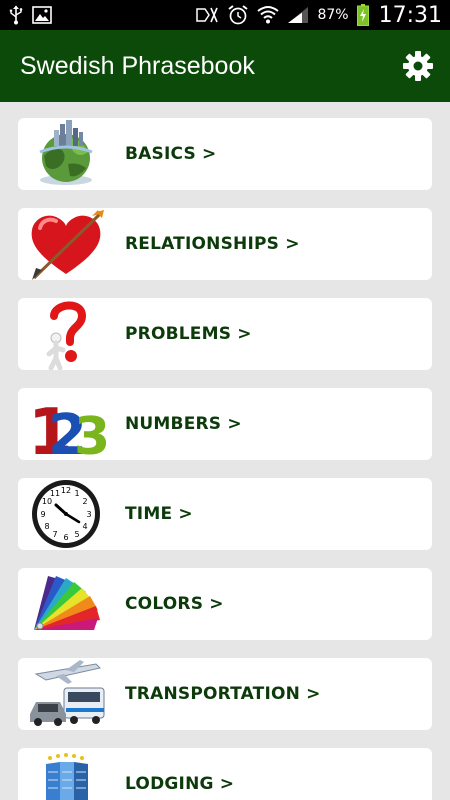 This screenshot has width=450, height=800. Describe the element at coordinates (333, 15) in the screenshot. I see `battery-percent: 87%` at that location.